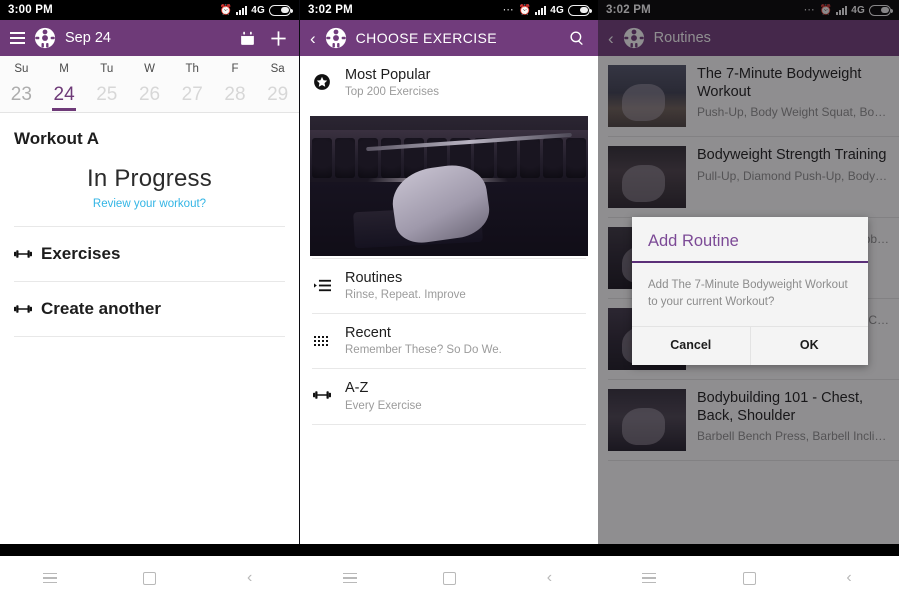  Describe the element at coordinates (21, 69) in the screenshot. I see `dow-su: Su` at that location.